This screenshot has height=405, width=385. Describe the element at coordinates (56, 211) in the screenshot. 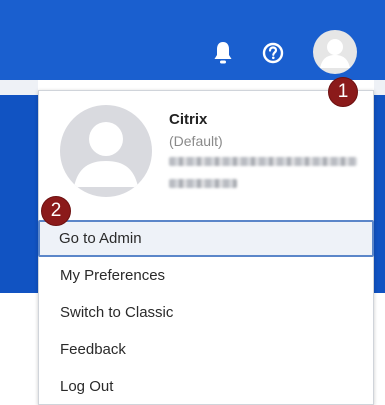

I see `step-badge-2: 2` at that location.